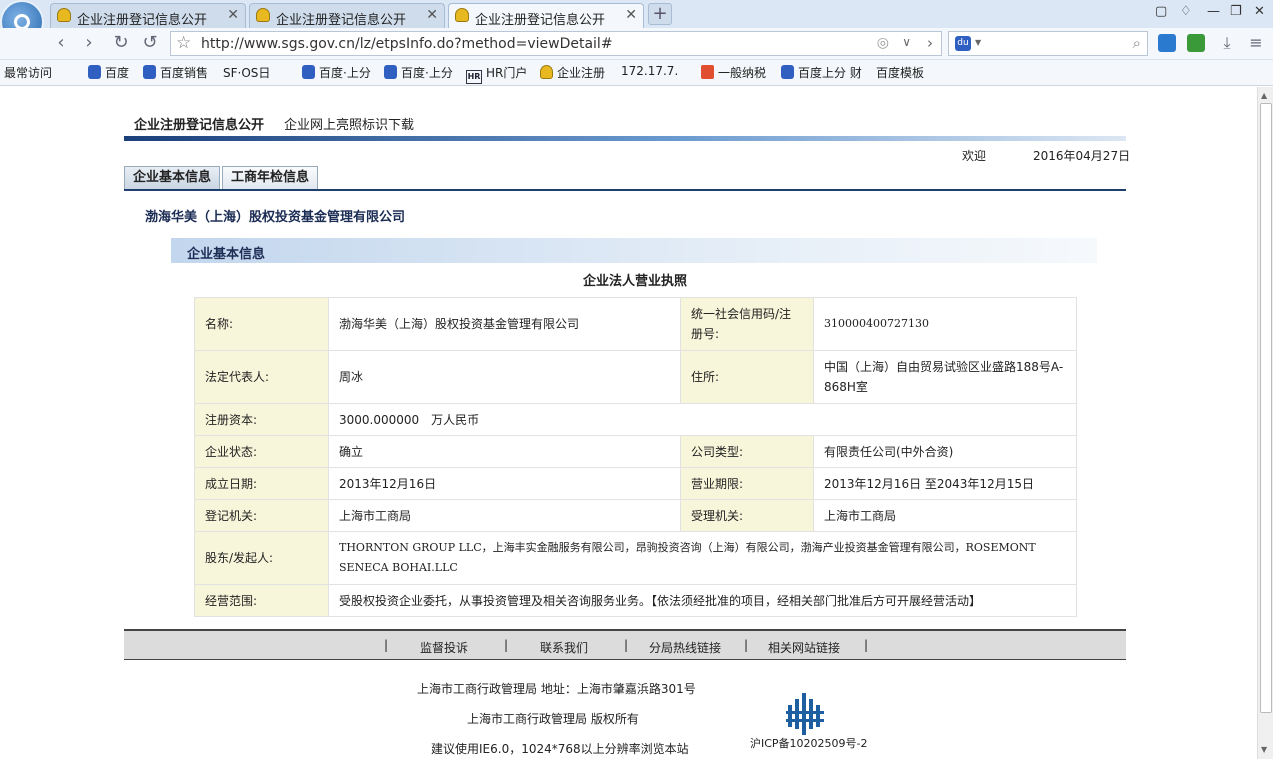  Describe the element at coordinates (804, 647) in the screenshot. I see `footer-link-related-sites: 相关网站链接` at that location.